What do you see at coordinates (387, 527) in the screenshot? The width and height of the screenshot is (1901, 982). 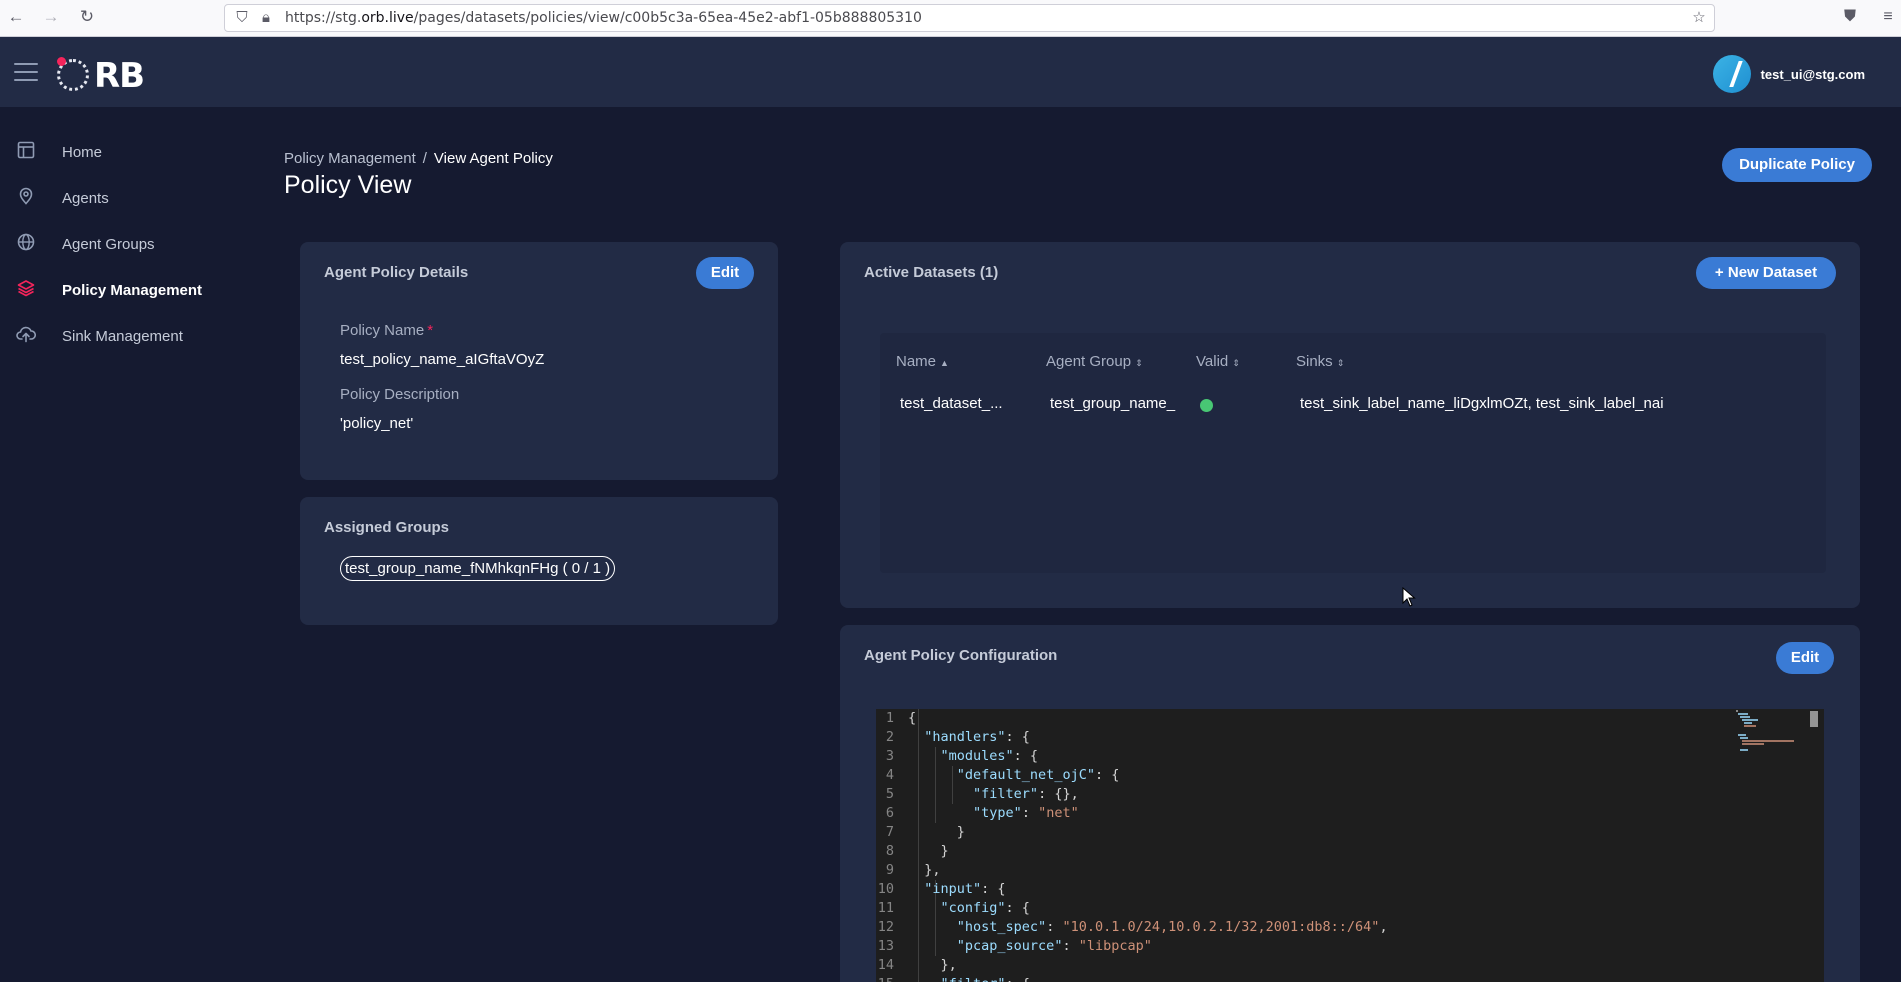 I see `card-title: Assigned Groups` at bounding box center [387, 527].